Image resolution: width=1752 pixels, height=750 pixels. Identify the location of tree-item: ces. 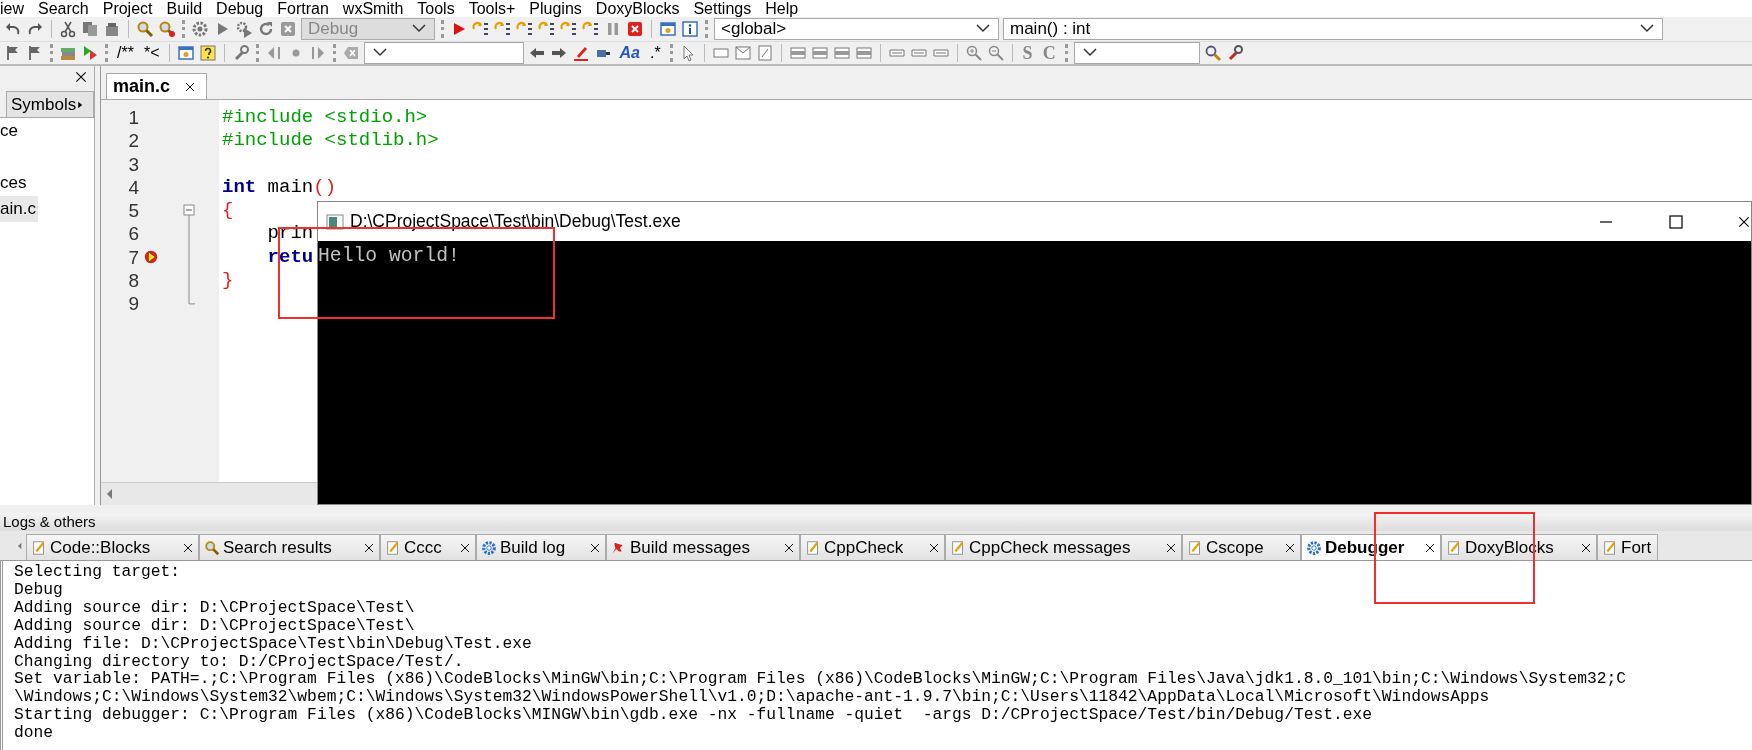
(14, 183).